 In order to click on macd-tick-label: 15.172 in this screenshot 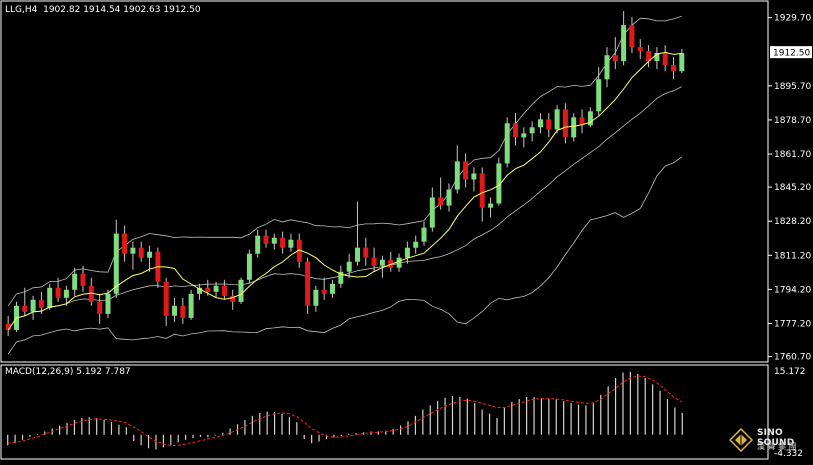, I will do `click(790, 372)`.